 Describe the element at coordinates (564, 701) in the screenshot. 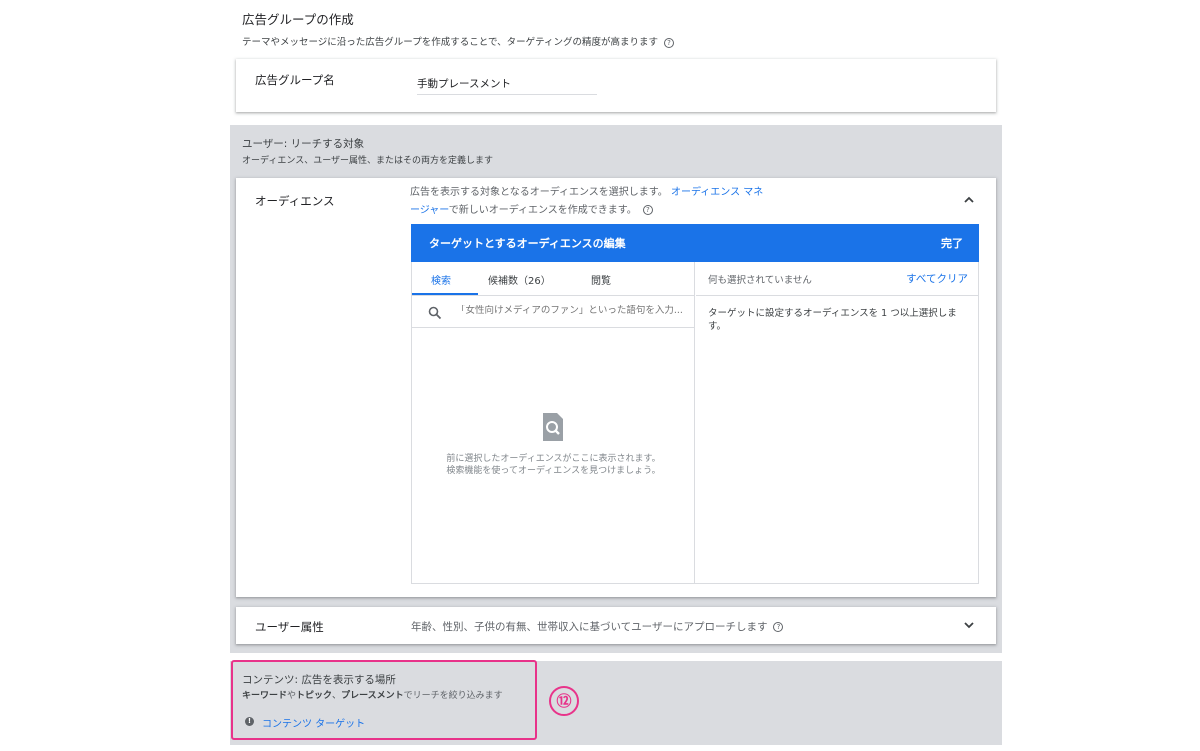

I see `annotation-number-badge: ⑫` at that location.